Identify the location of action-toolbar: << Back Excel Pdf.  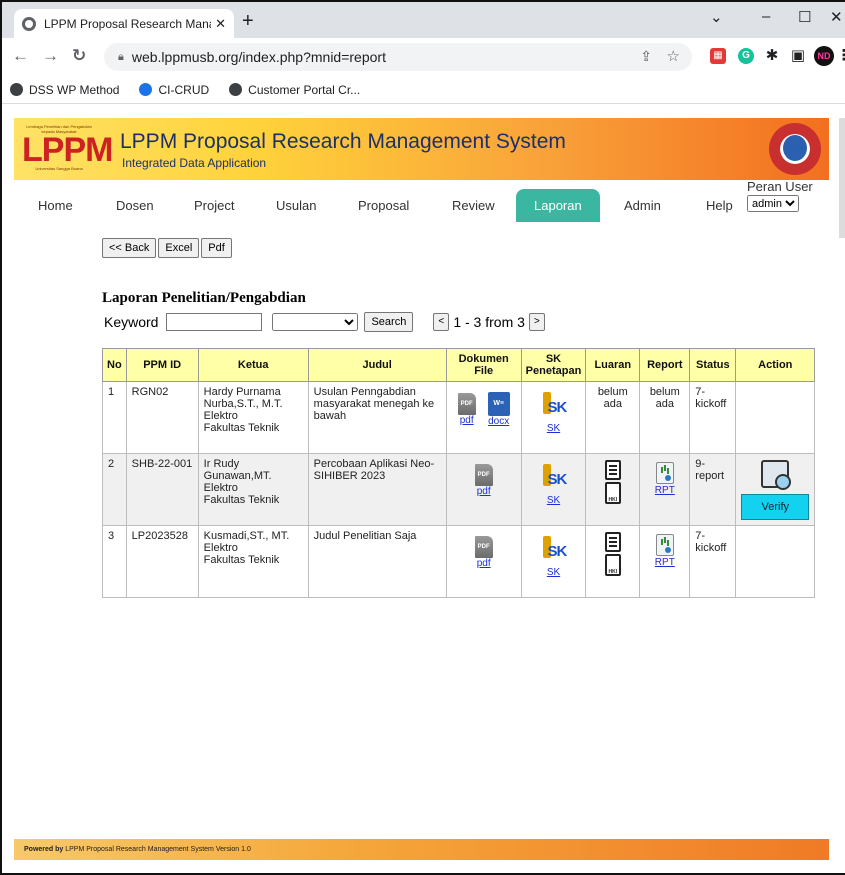
(167, 248).